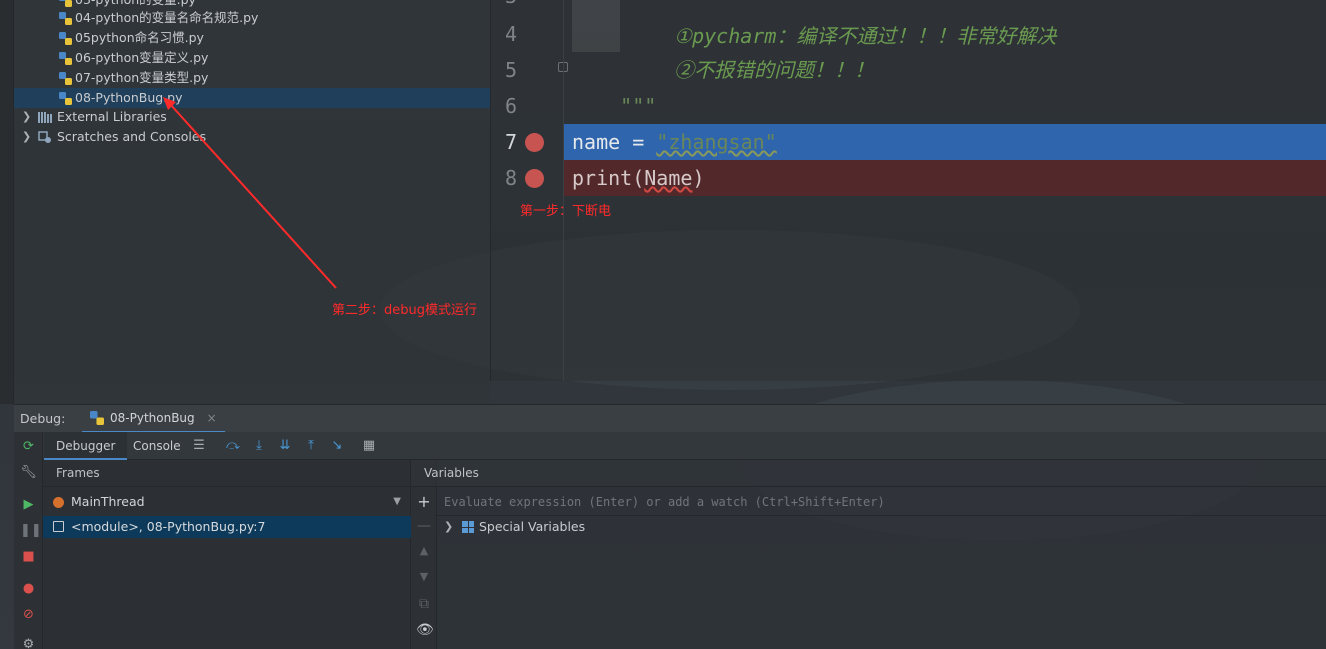  I want to click on pause-icon: ❚❚, so click(31, 530).